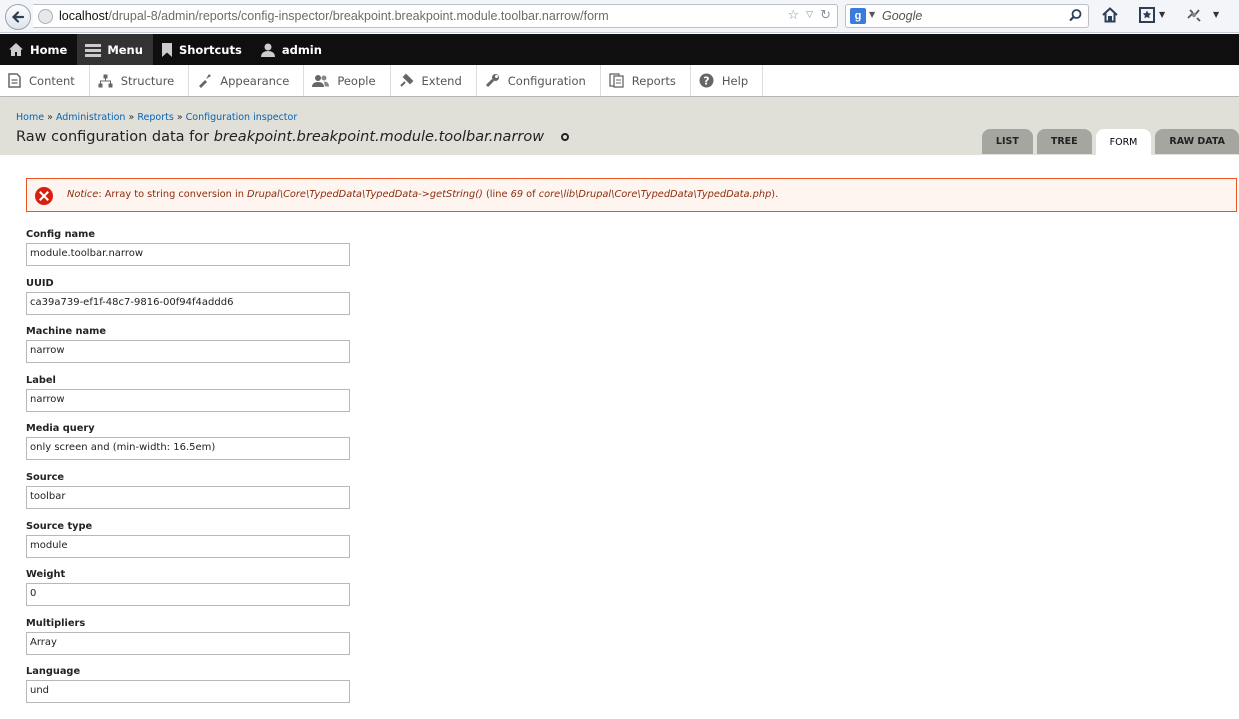  Describe the element at coordinates (1075, 15) in the screenshot. I see `search-icon` at that location.